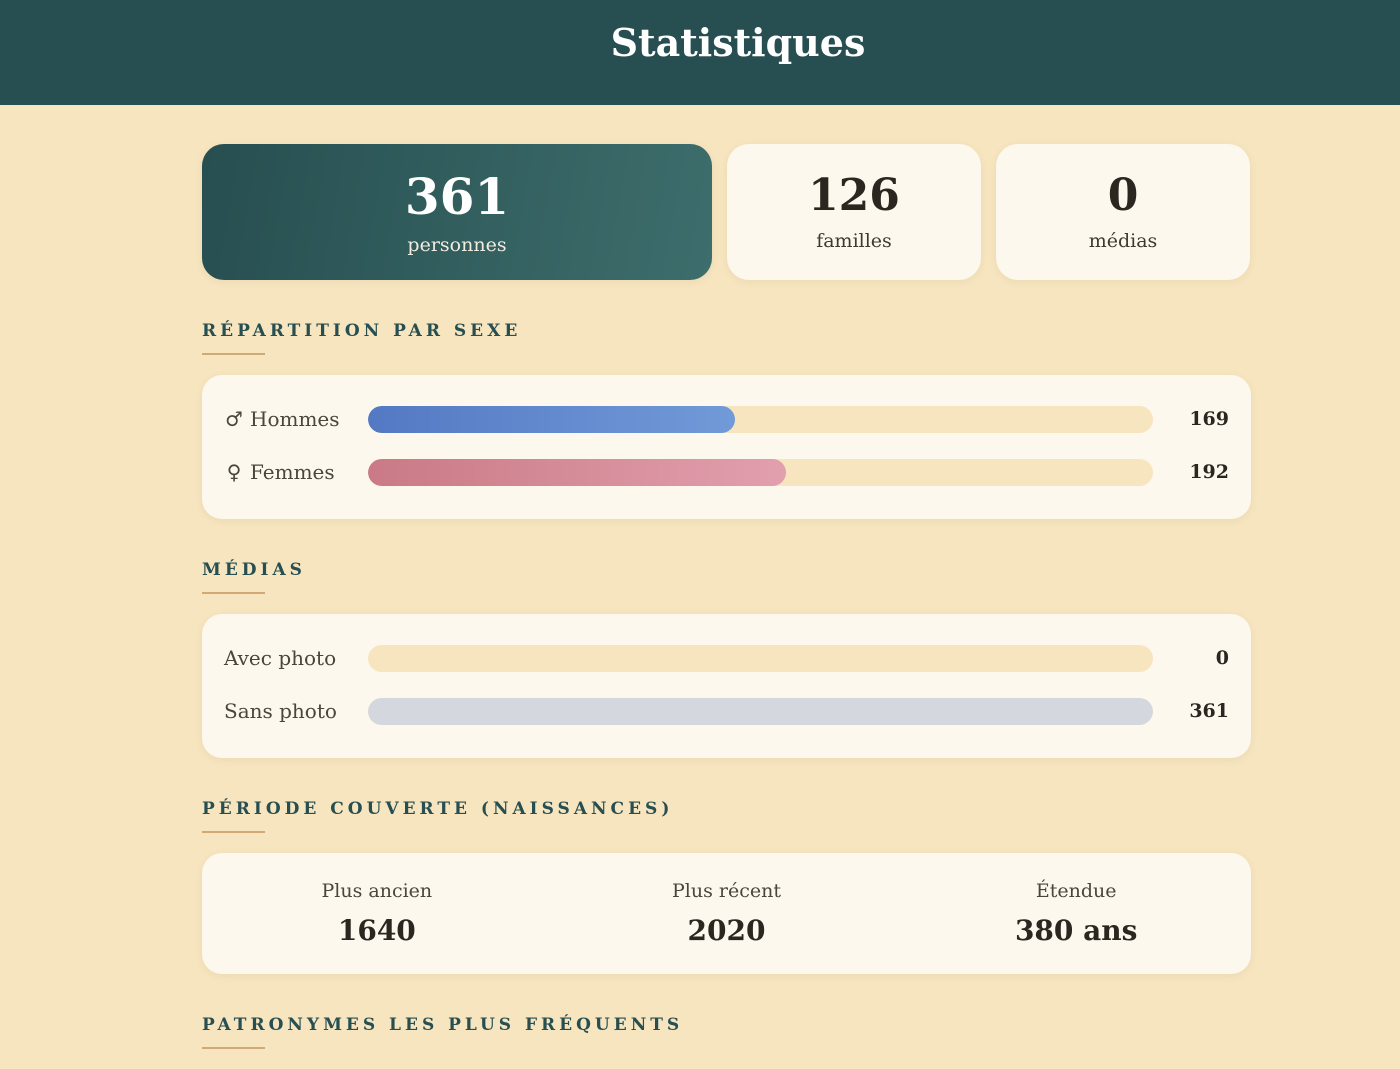 The image size is (1400, 1069). I want to click on persons-count: 361, so click(457, 196).